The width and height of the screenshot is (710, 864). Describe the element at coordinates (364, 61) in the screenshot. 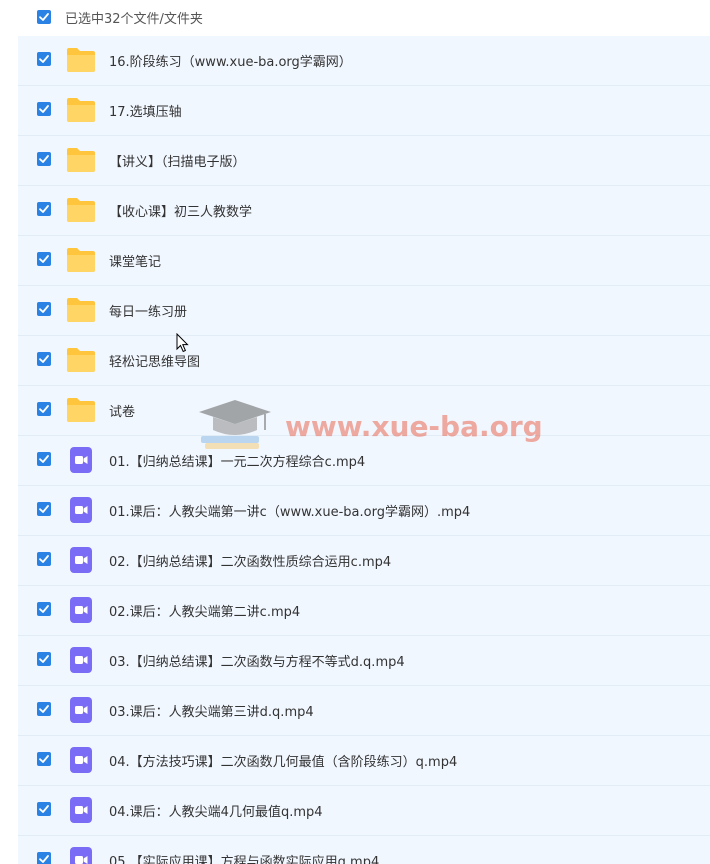

I see `file-row: 16.阶段练习（www.xue-ba.org学霸网）` at that location.